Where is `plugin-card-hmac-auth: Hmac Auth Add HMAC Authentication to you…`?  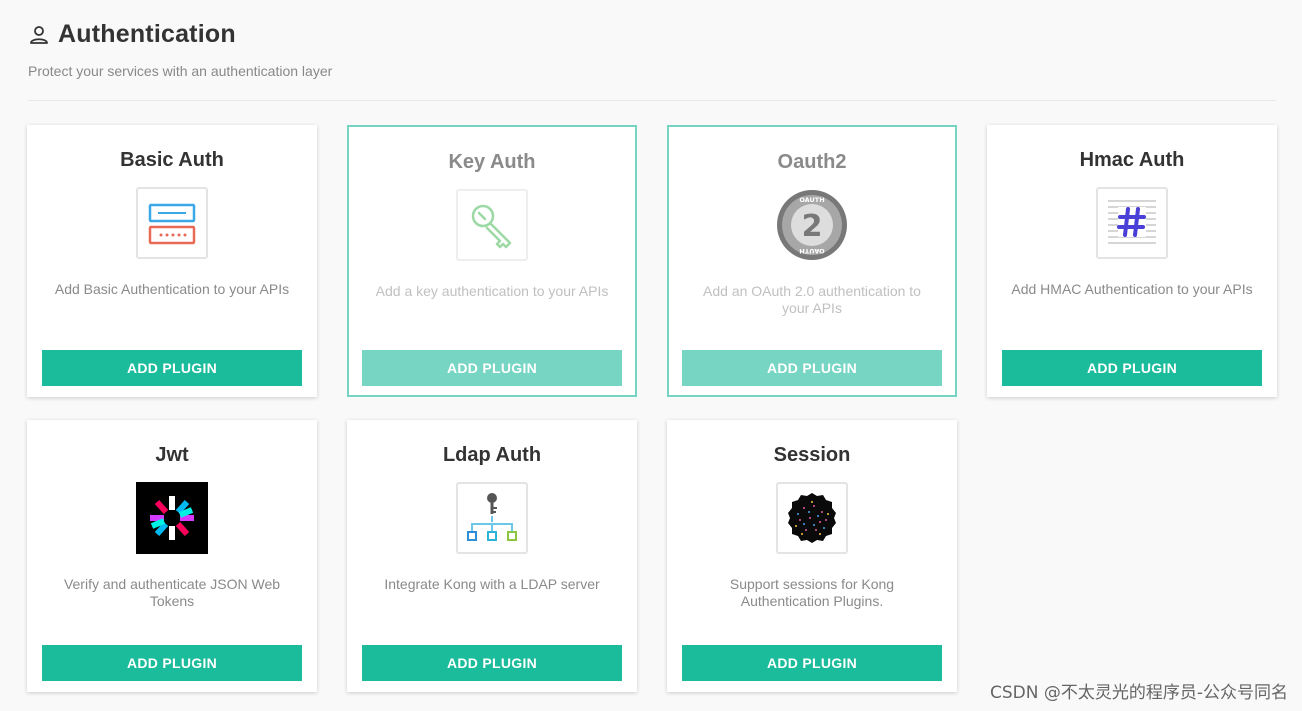
plugin-card-hmac-auth: Hmac Auth Add HMAC Authentication to you… is located at coordinates (1132, 261).